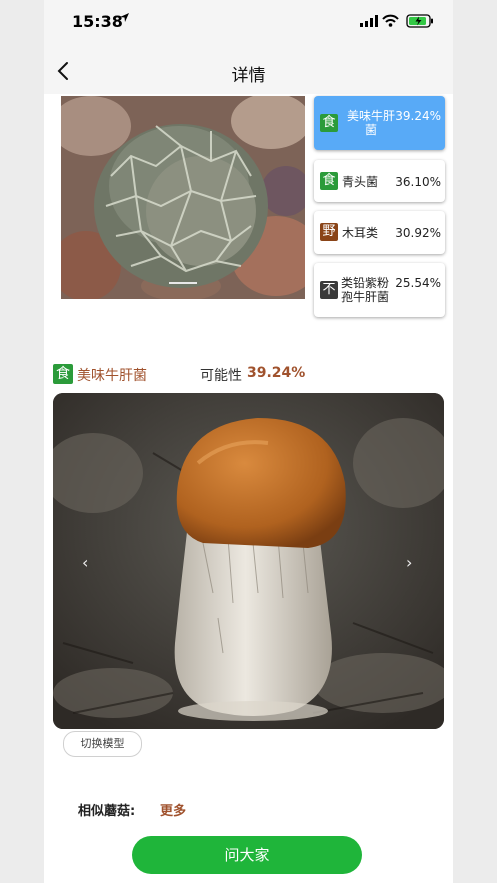 This screenshot has width=497, height=883. What do you see at coordinates (173, 809) in the screenshot?
I see `more-link: 更多` at bounding box center [173, 809].